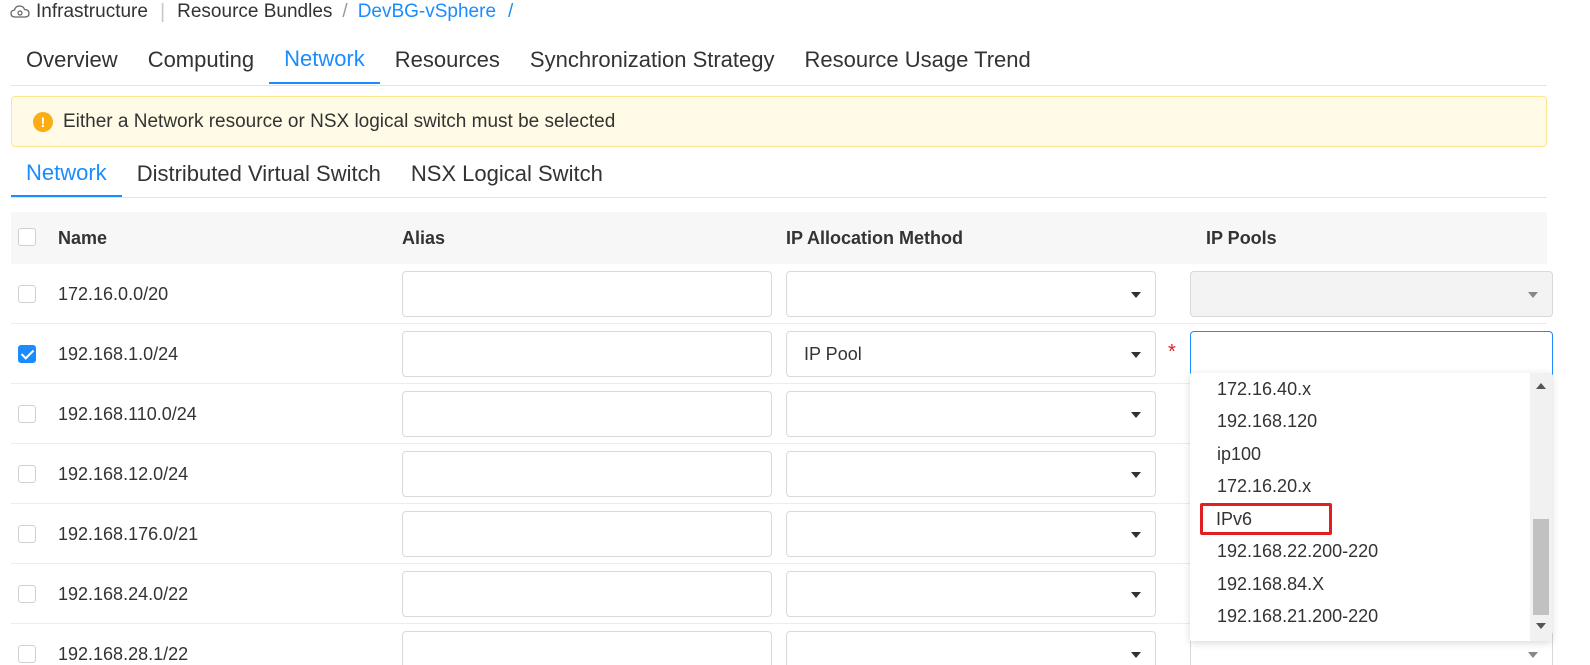 The height and width of the screenshot is (665, 1590). Describe the element at coordinates (20, 11) in the screenshot. I see `cloud-infrastructure-icon` at that location.